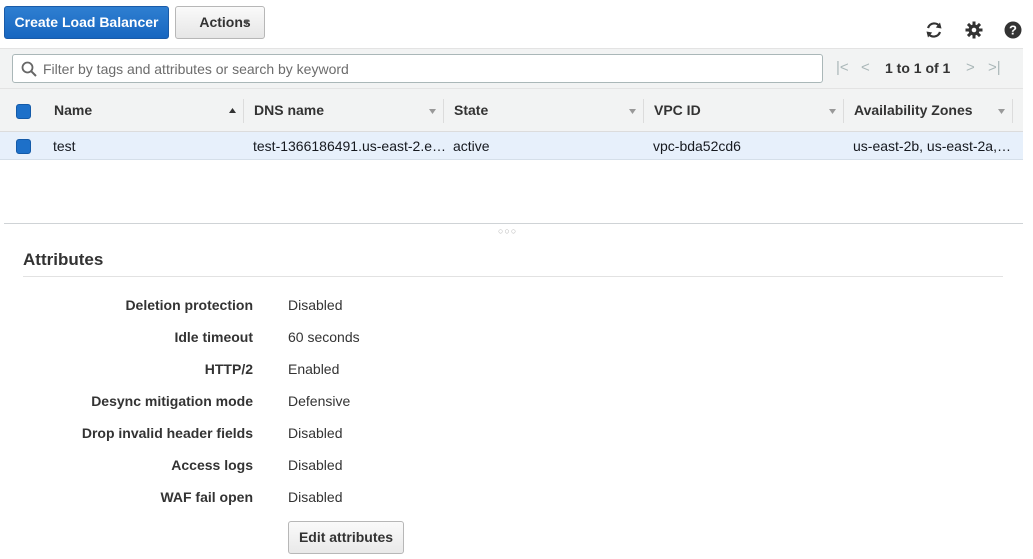 This screenshot has width=1033, height=559. I want to click on column-header-vpc-id: VPC ID, so click(677, 110).